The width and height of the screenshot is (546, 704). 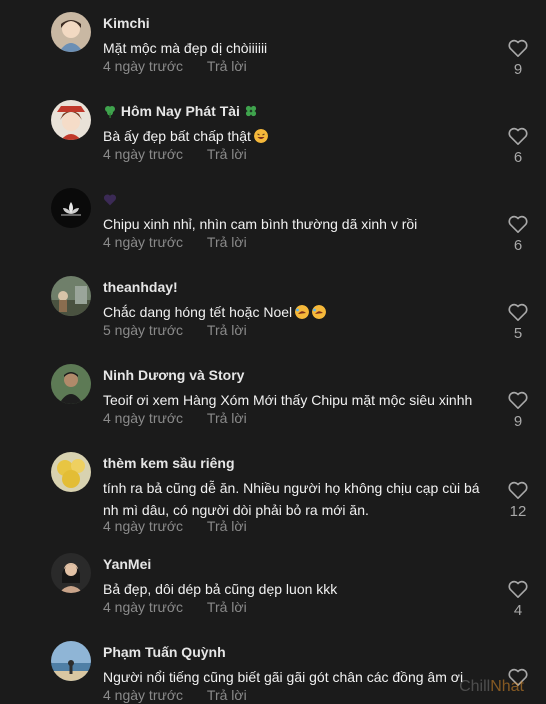 I want to click on beach-photo-avatar, so click(x=71, y=661).